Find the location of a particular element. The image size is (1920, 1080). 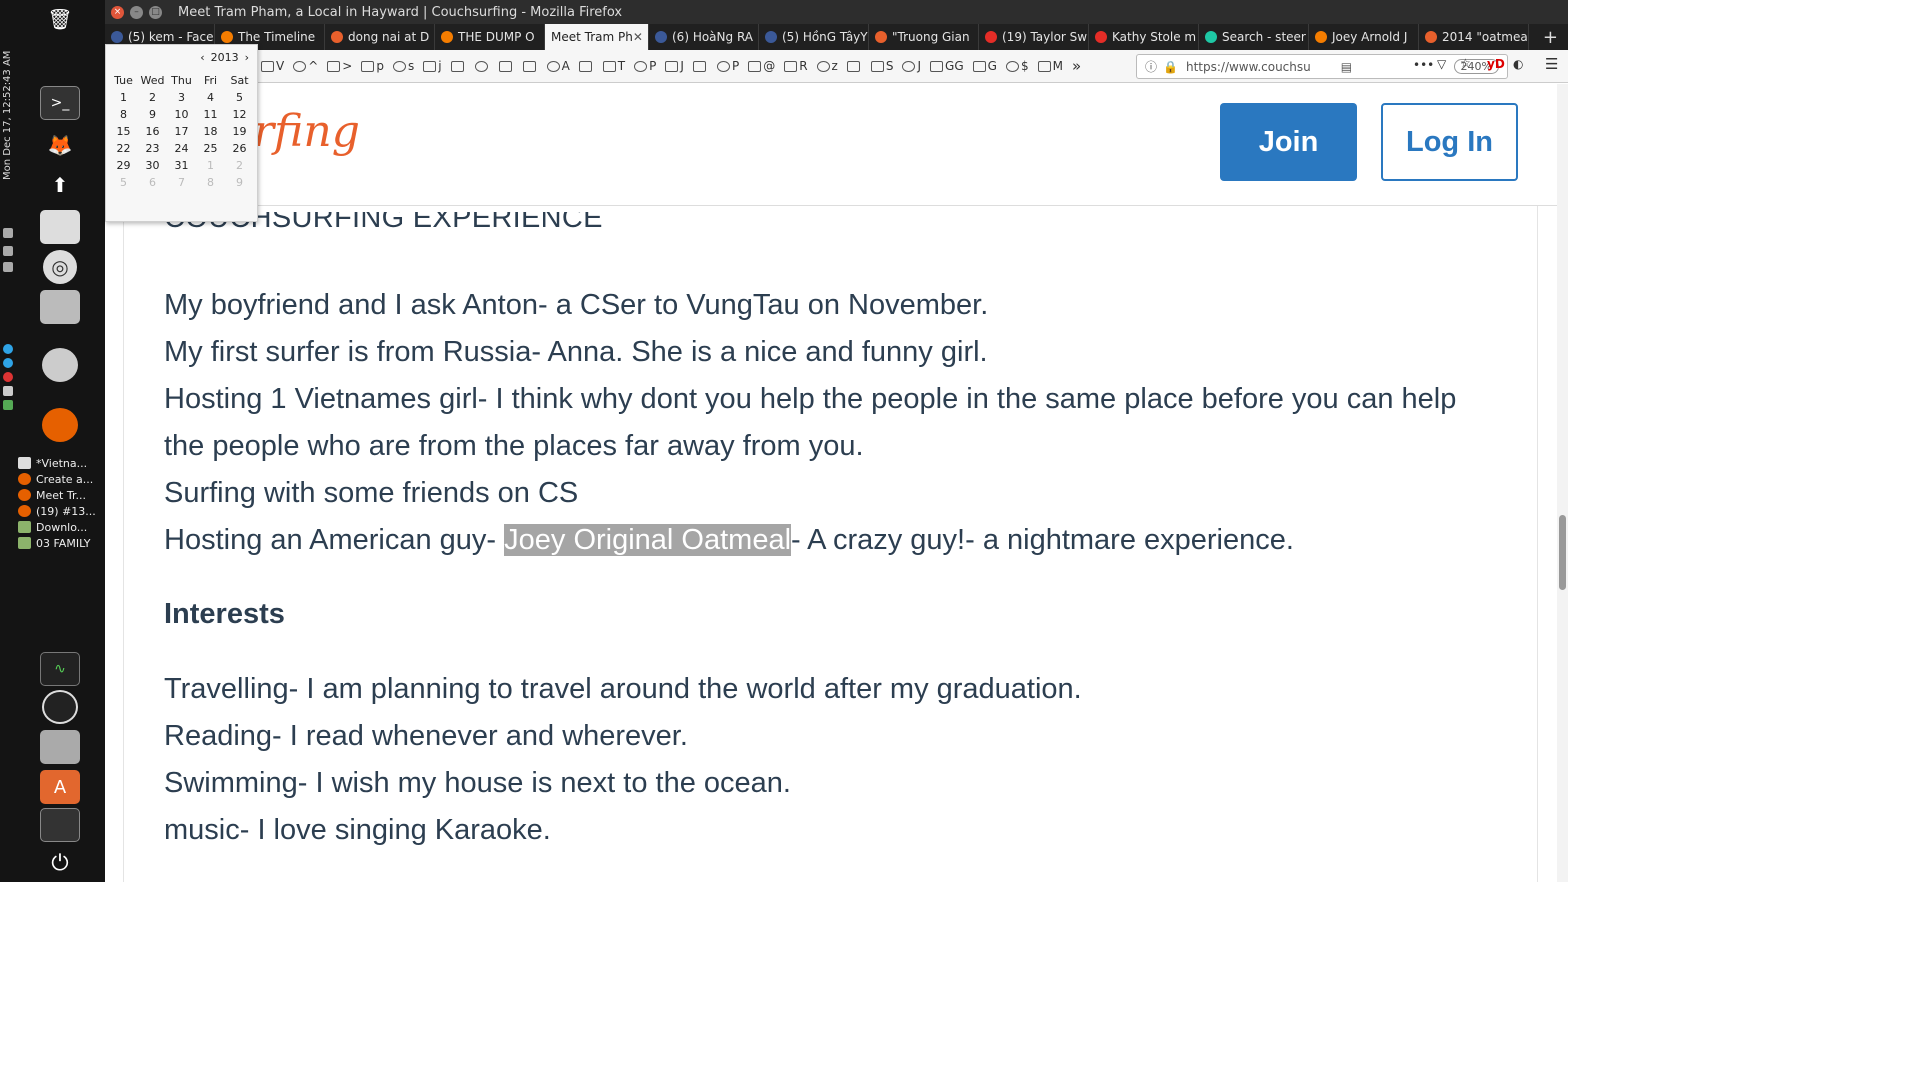

calendar-day: 11 is located at coordinates (210, 114).